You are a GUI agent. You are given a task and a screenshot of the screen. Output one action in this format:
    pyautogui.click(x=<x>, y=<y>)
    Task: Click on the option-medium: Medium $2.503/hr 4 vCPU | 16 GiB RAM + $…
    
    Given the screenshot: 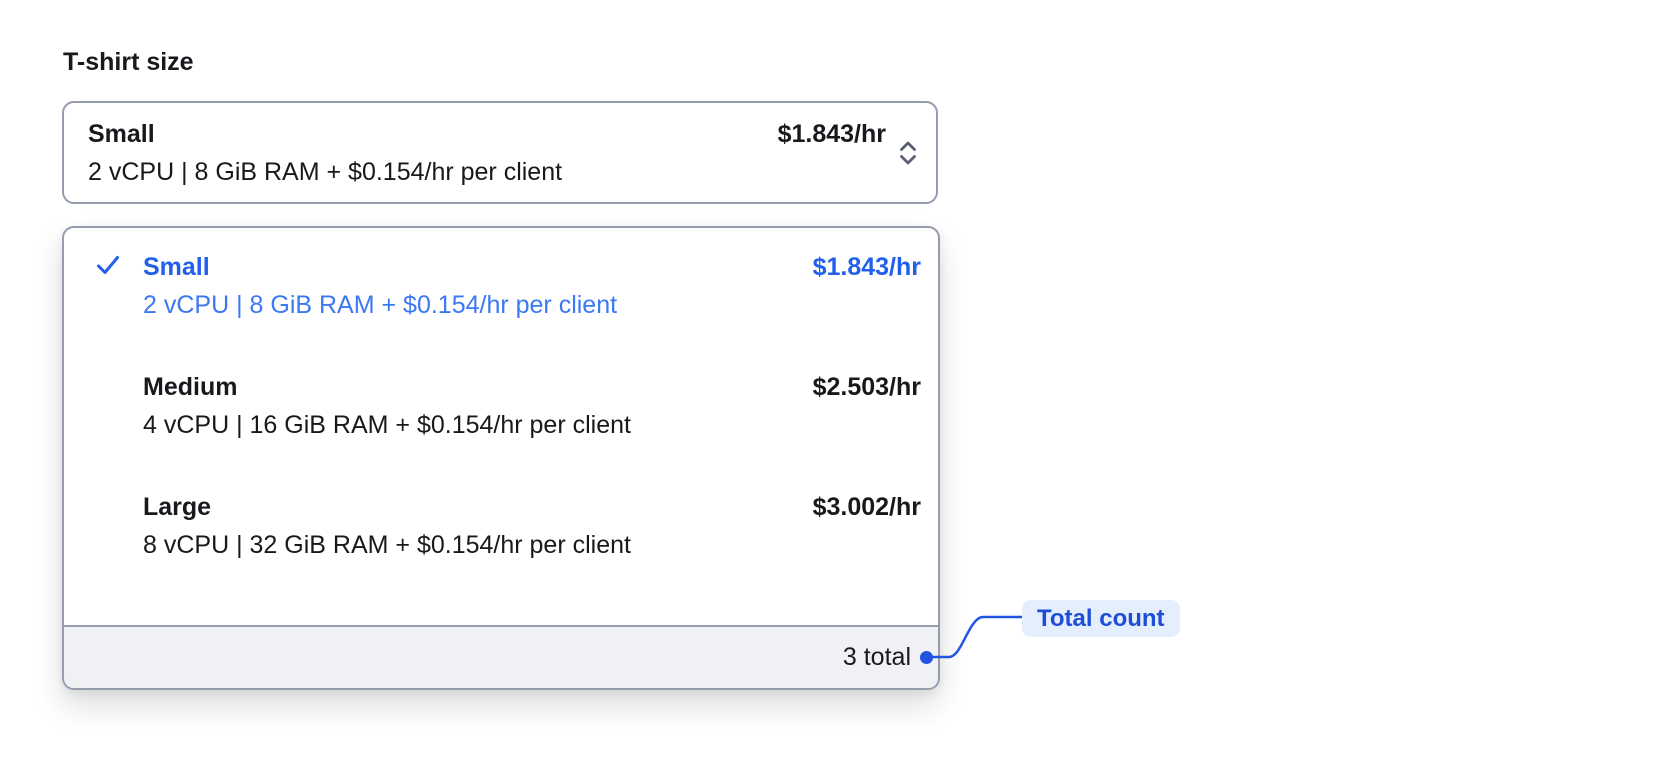 What is the action you would take?
    pyautogui.click(x=492, y=406)
    